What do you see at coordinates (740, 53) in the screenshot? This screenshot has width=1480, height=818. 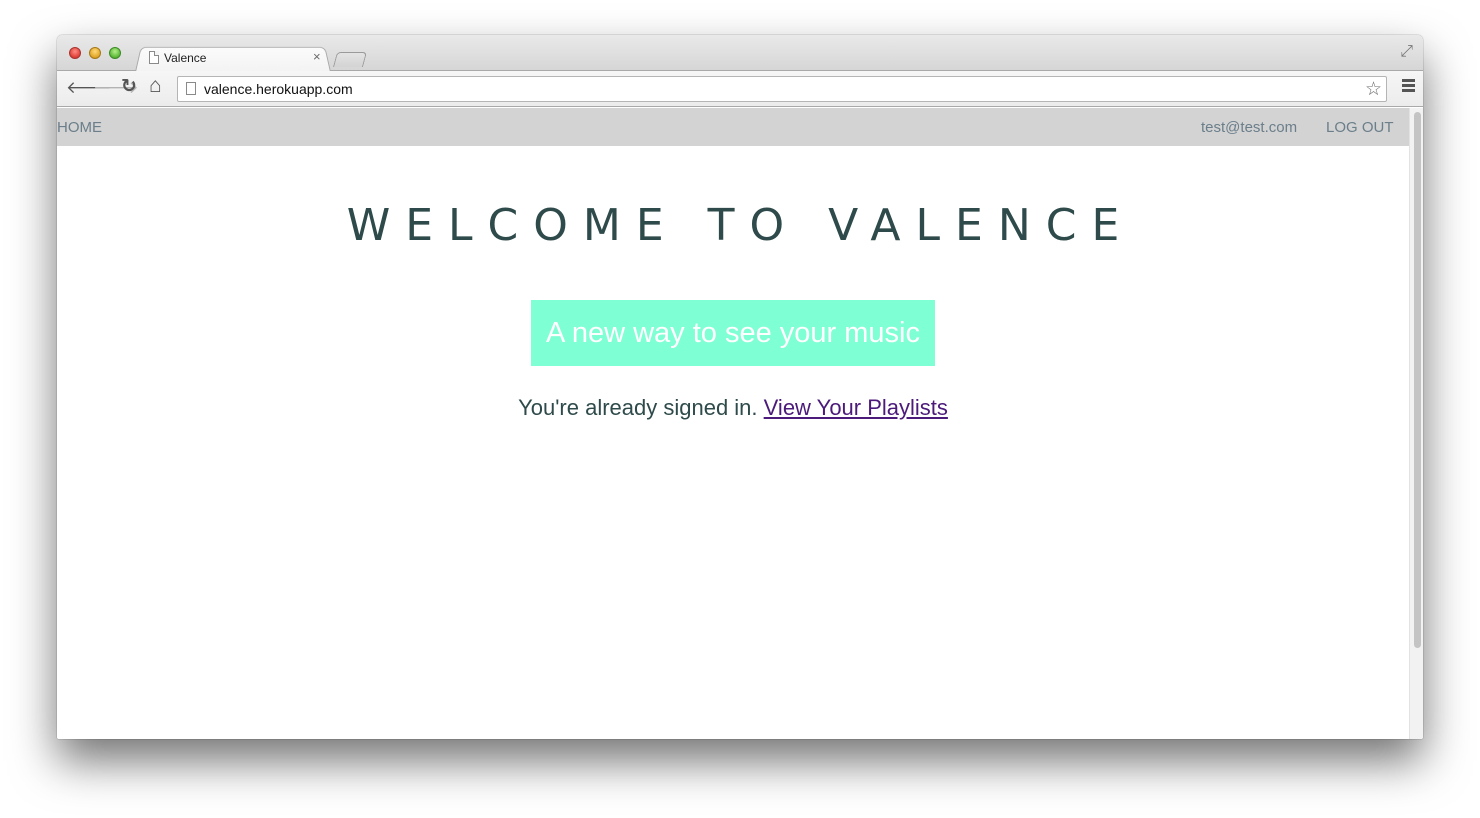 I see `browser-tab-strip: Valence × ⤢` at bounding box center [740, 53].